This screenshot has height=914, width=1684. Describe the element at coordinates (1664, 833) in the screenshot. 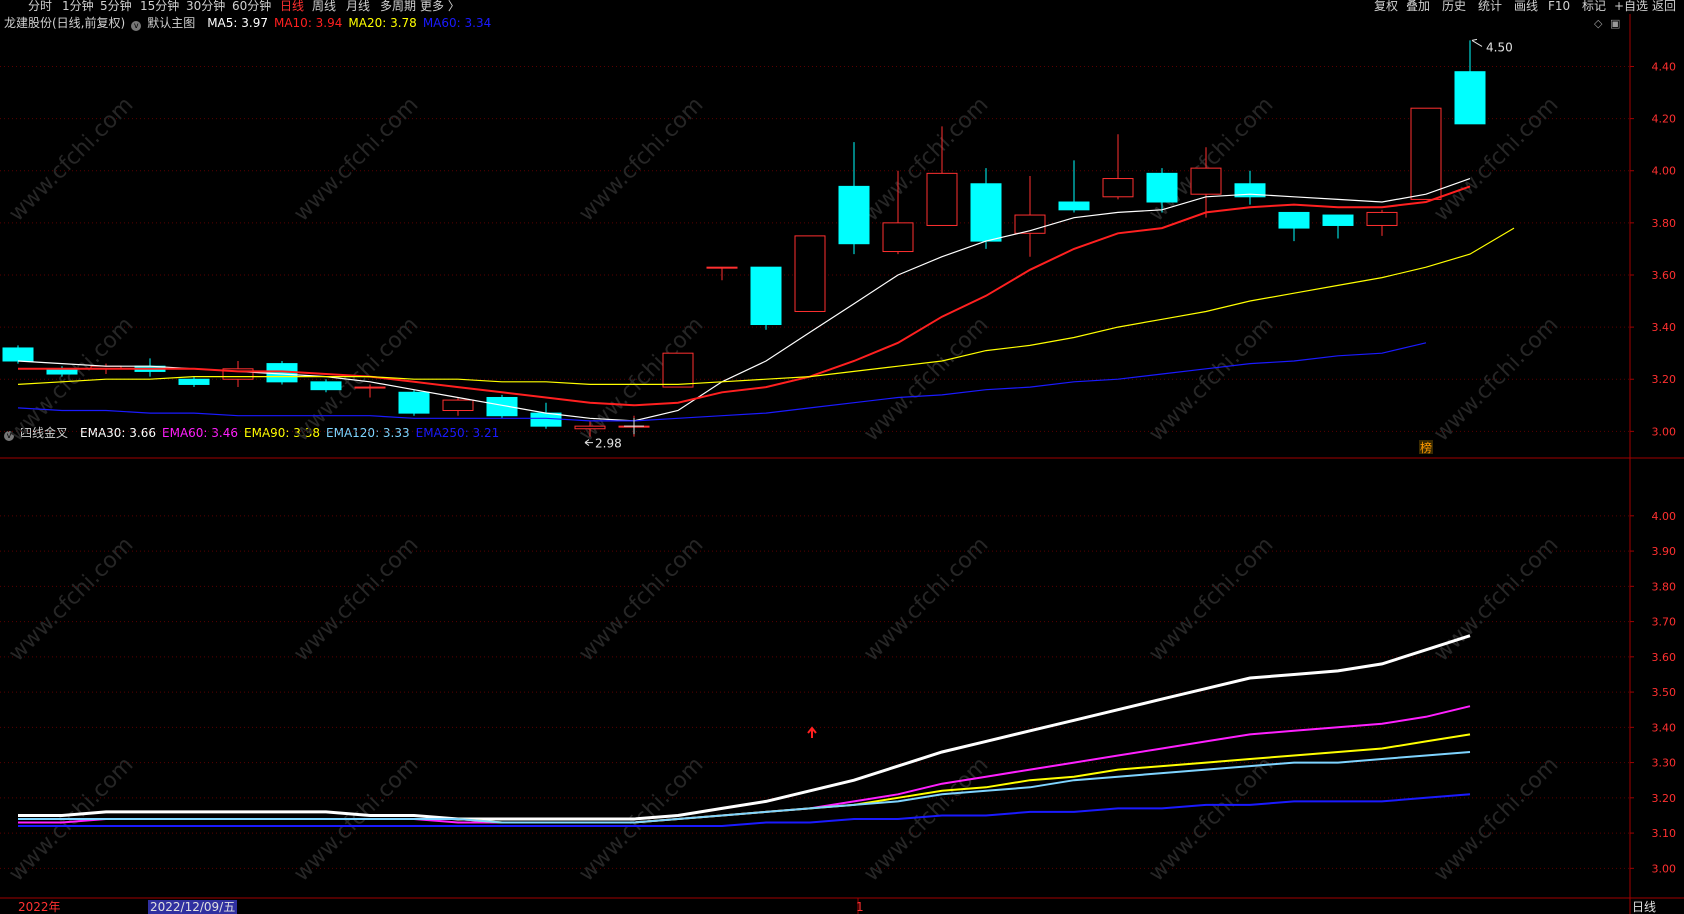

I see `y-tick-label: 3.10` at that location.